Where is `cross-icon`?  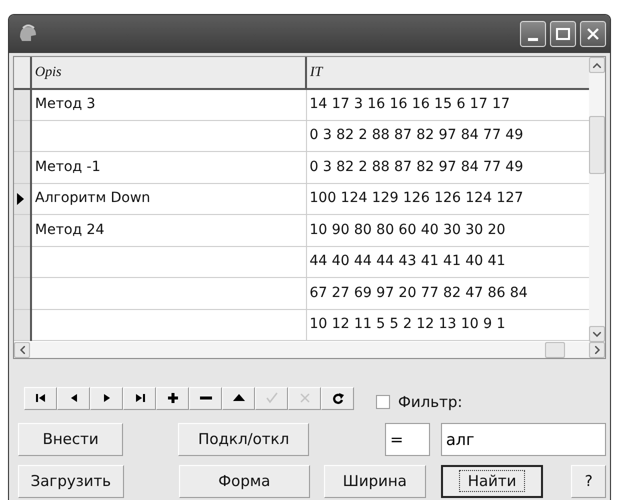 cross-icon is located at coordinates (305, 398).